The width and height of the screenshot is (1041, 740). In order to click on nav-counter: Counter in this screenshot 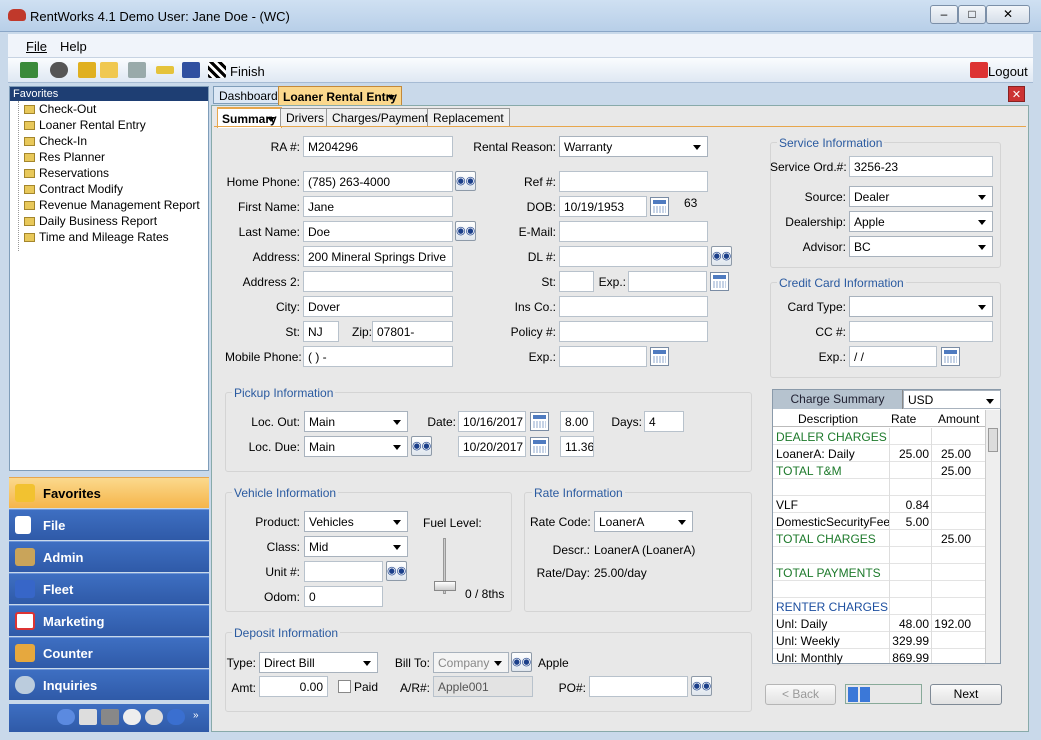, I will do `click(109, 652)`.